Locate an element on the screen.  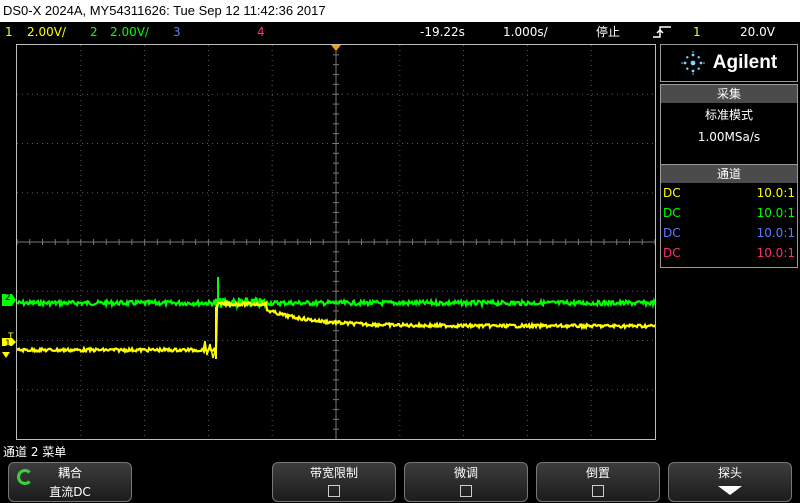
ch4-number: 4 is located at coordinates (261, 32).